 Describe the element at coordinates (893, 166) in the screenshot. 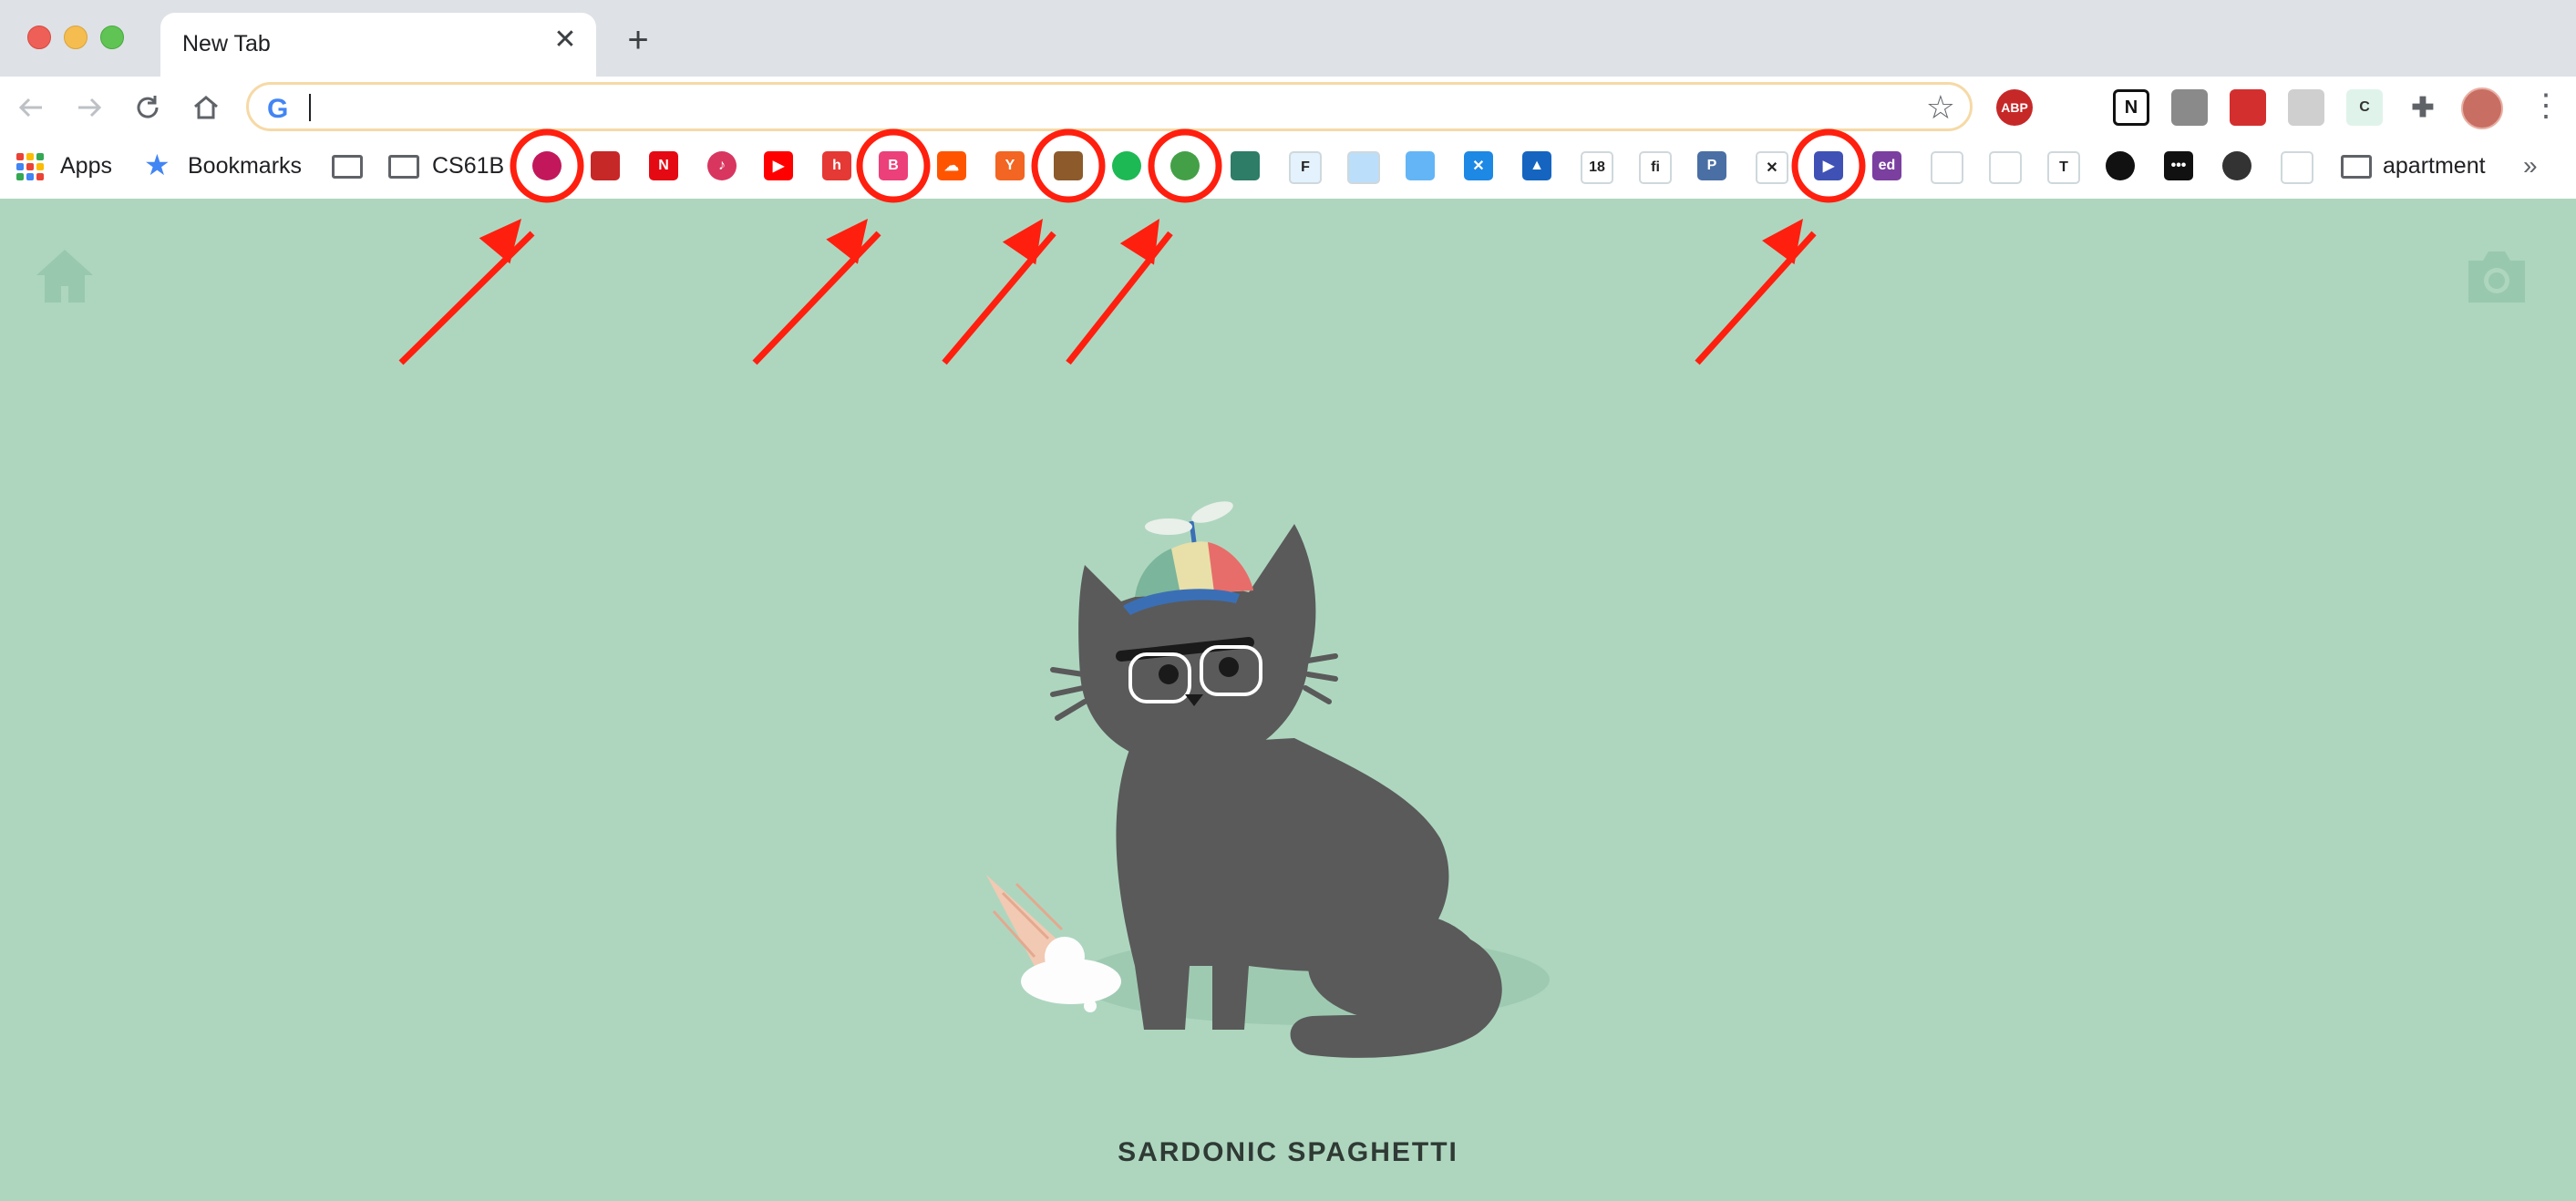

I see `b-gradient-bookmark-icon: B` at that location.